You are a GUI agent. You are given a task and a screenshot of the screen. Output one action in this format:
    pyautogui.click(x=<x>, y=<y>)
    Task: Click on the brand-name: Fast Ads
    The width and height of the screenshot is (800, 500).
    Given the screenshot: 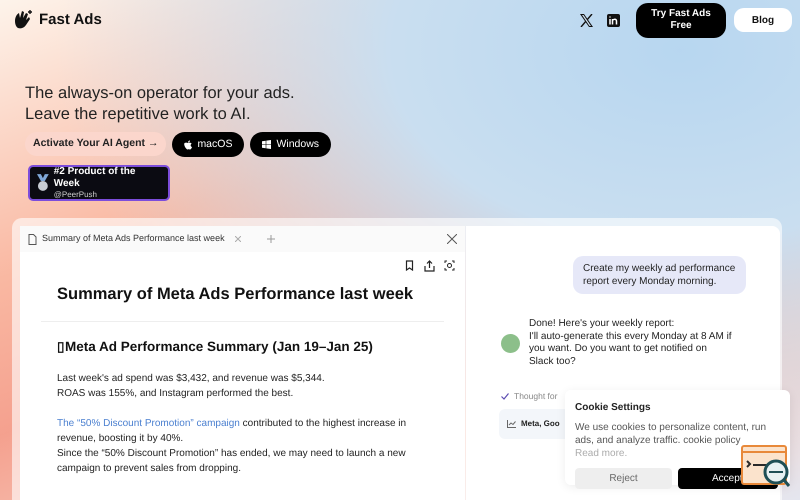 What is the action you would take?
    pyautogui.click(x=70, y=20)
    